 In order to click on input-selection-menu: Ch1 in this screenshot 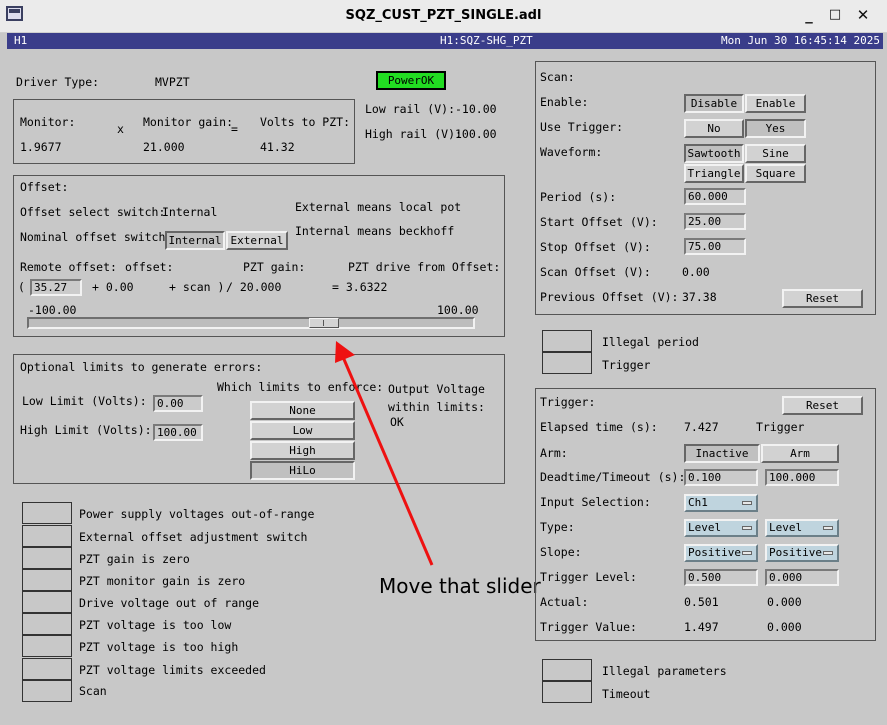, I will do `click(721, 503)`.